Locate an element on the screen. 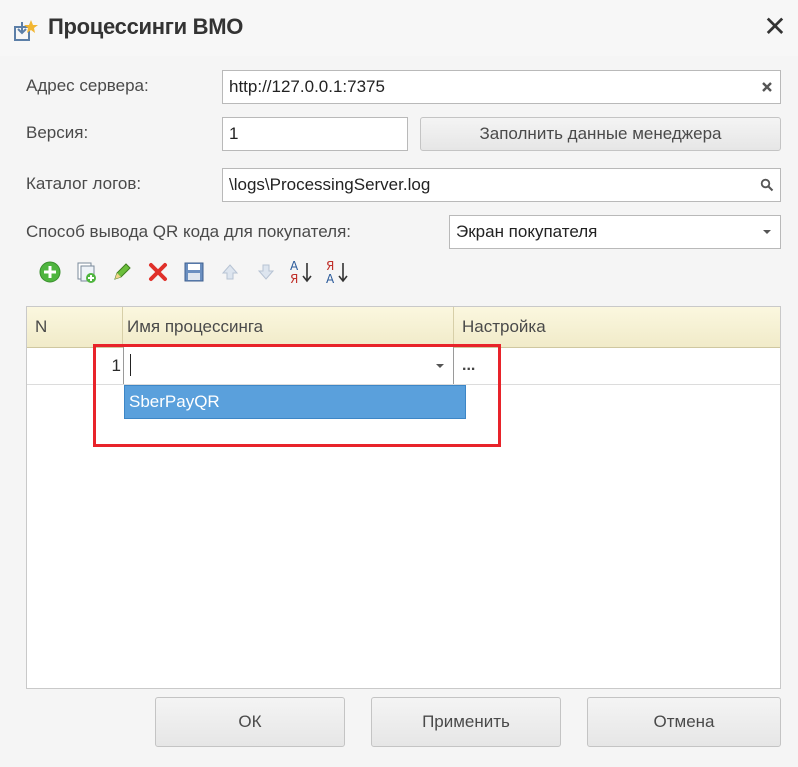  server-address-value: http://127.0.0.1:7375 is located at coordinates (307, 86).